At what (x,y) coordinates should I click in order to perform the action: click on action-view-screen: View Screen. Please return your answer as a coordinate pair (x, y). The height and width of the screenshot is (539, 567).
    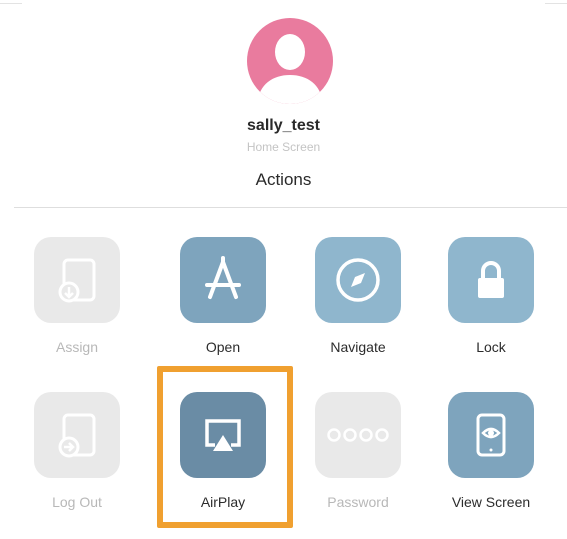
    Looking at the image, I should click on (491, 459).